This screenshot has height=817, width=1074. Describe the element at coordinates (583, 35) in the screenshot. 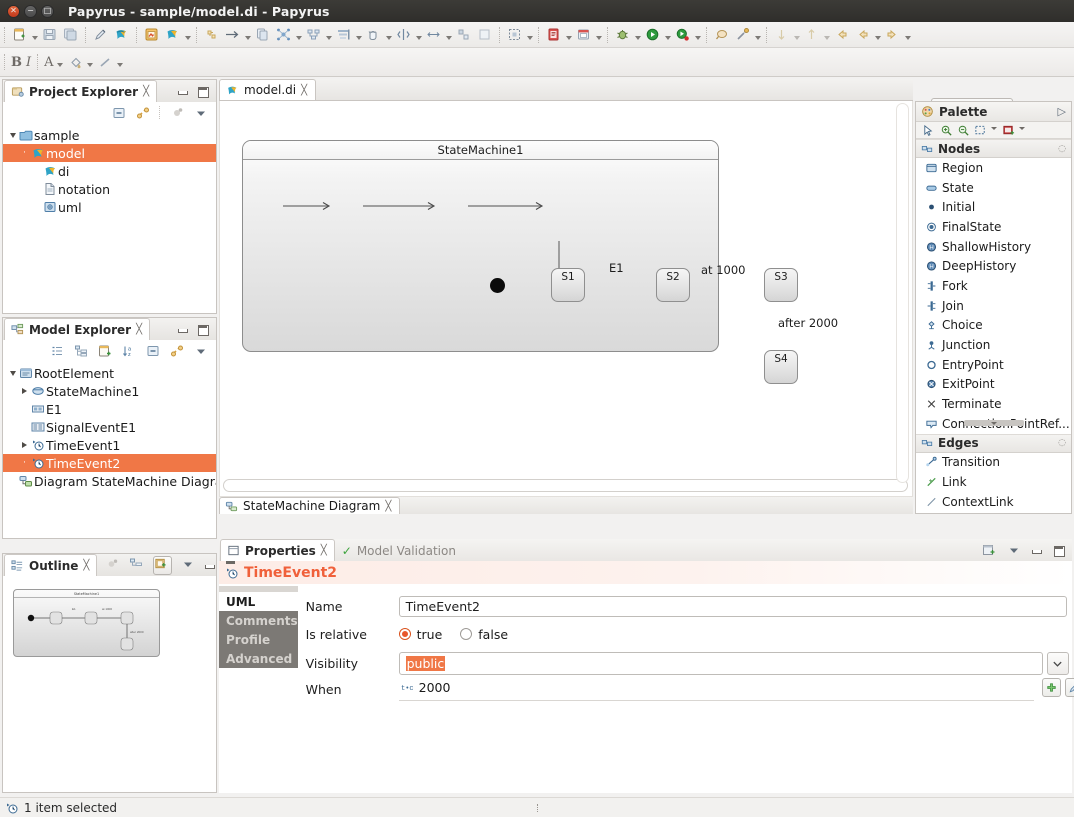

I see `open-resource-button` at that location.